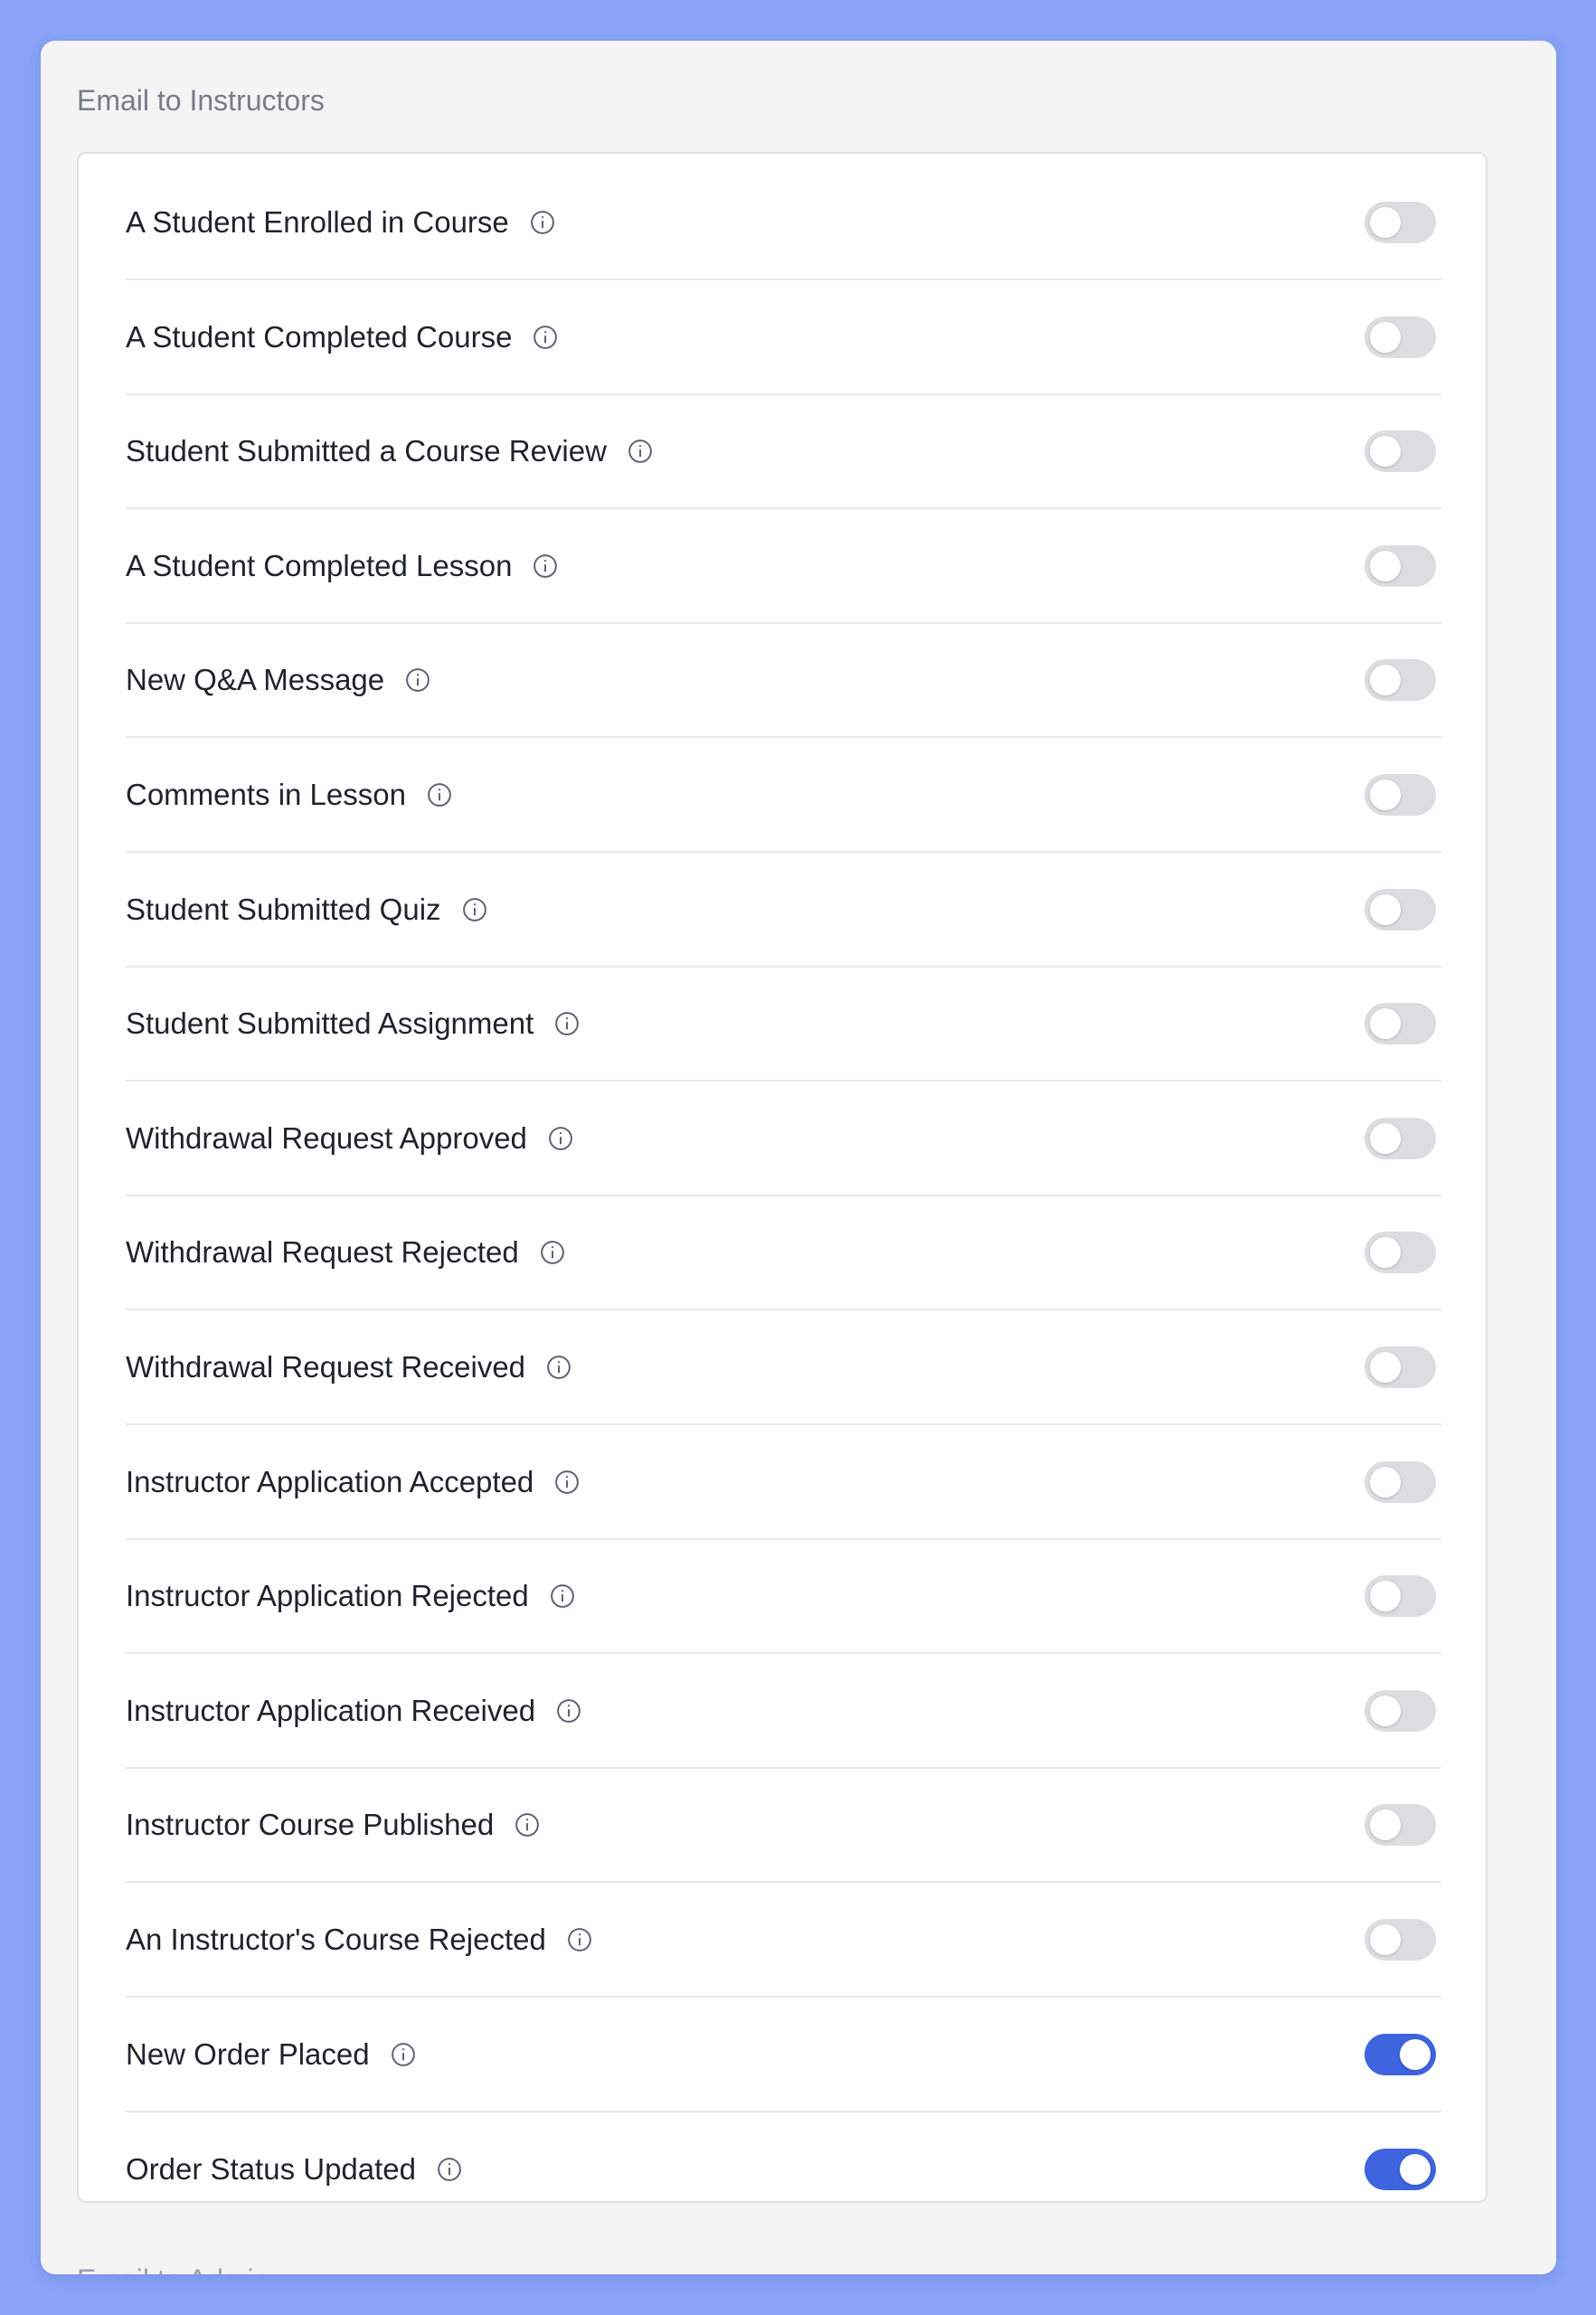 The width and height of the screenshot is (1596, 2315). I want to click on setting-label: New Q&A Message, so click(255, 680).